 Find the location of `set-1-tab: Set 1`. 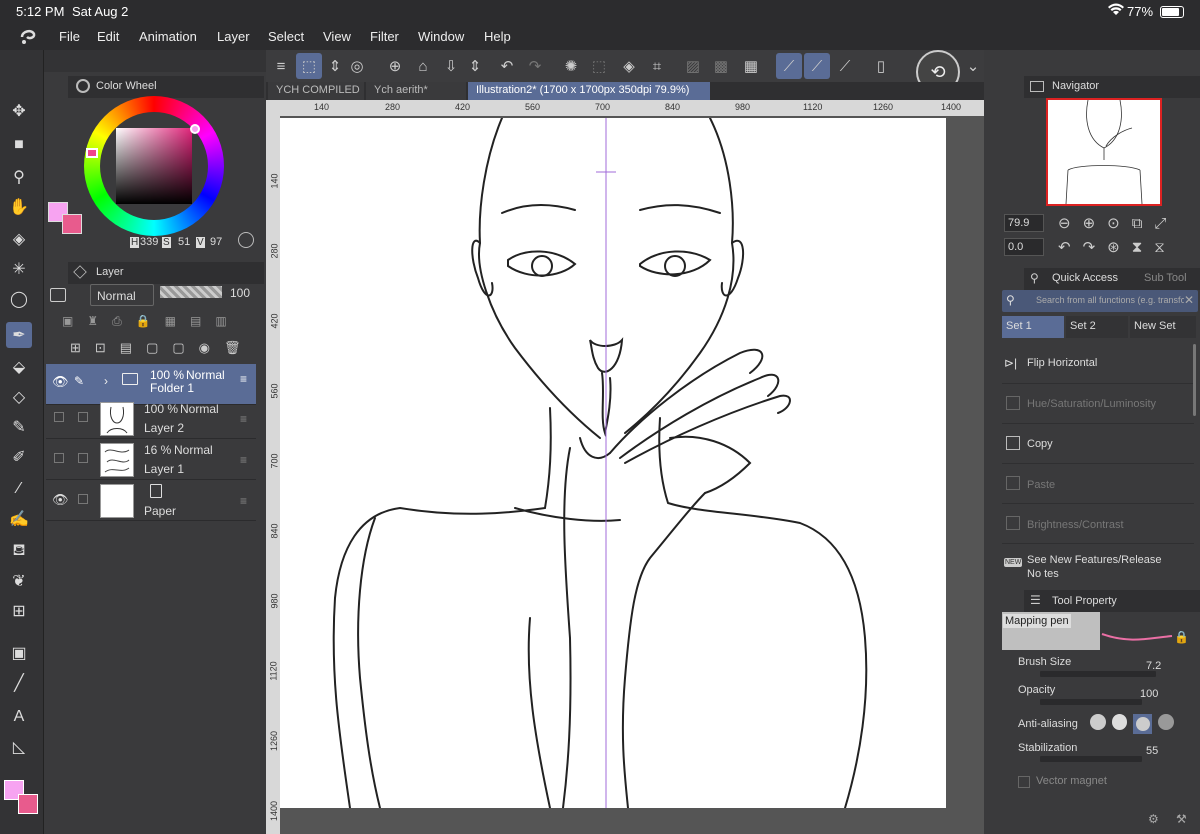

set-1-tab: Set 1 is located at coordinates (1033, 327).